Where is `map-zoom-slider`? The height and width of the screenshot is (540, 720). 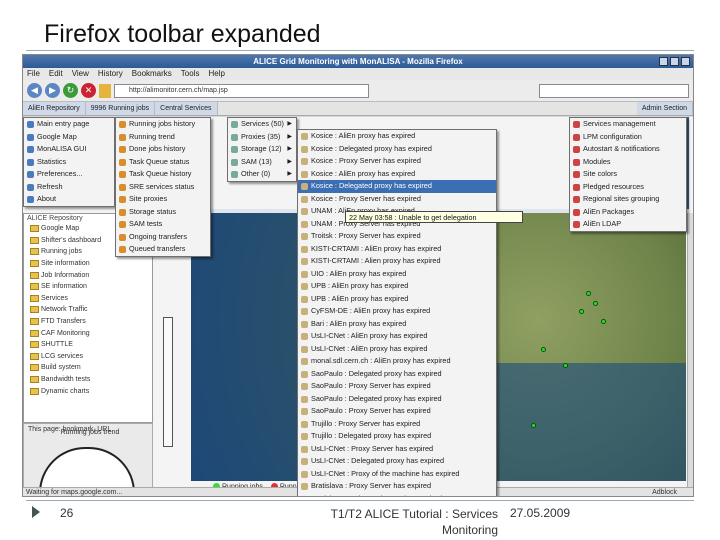
map-zoom-slider is located at coordinates (168, 382).